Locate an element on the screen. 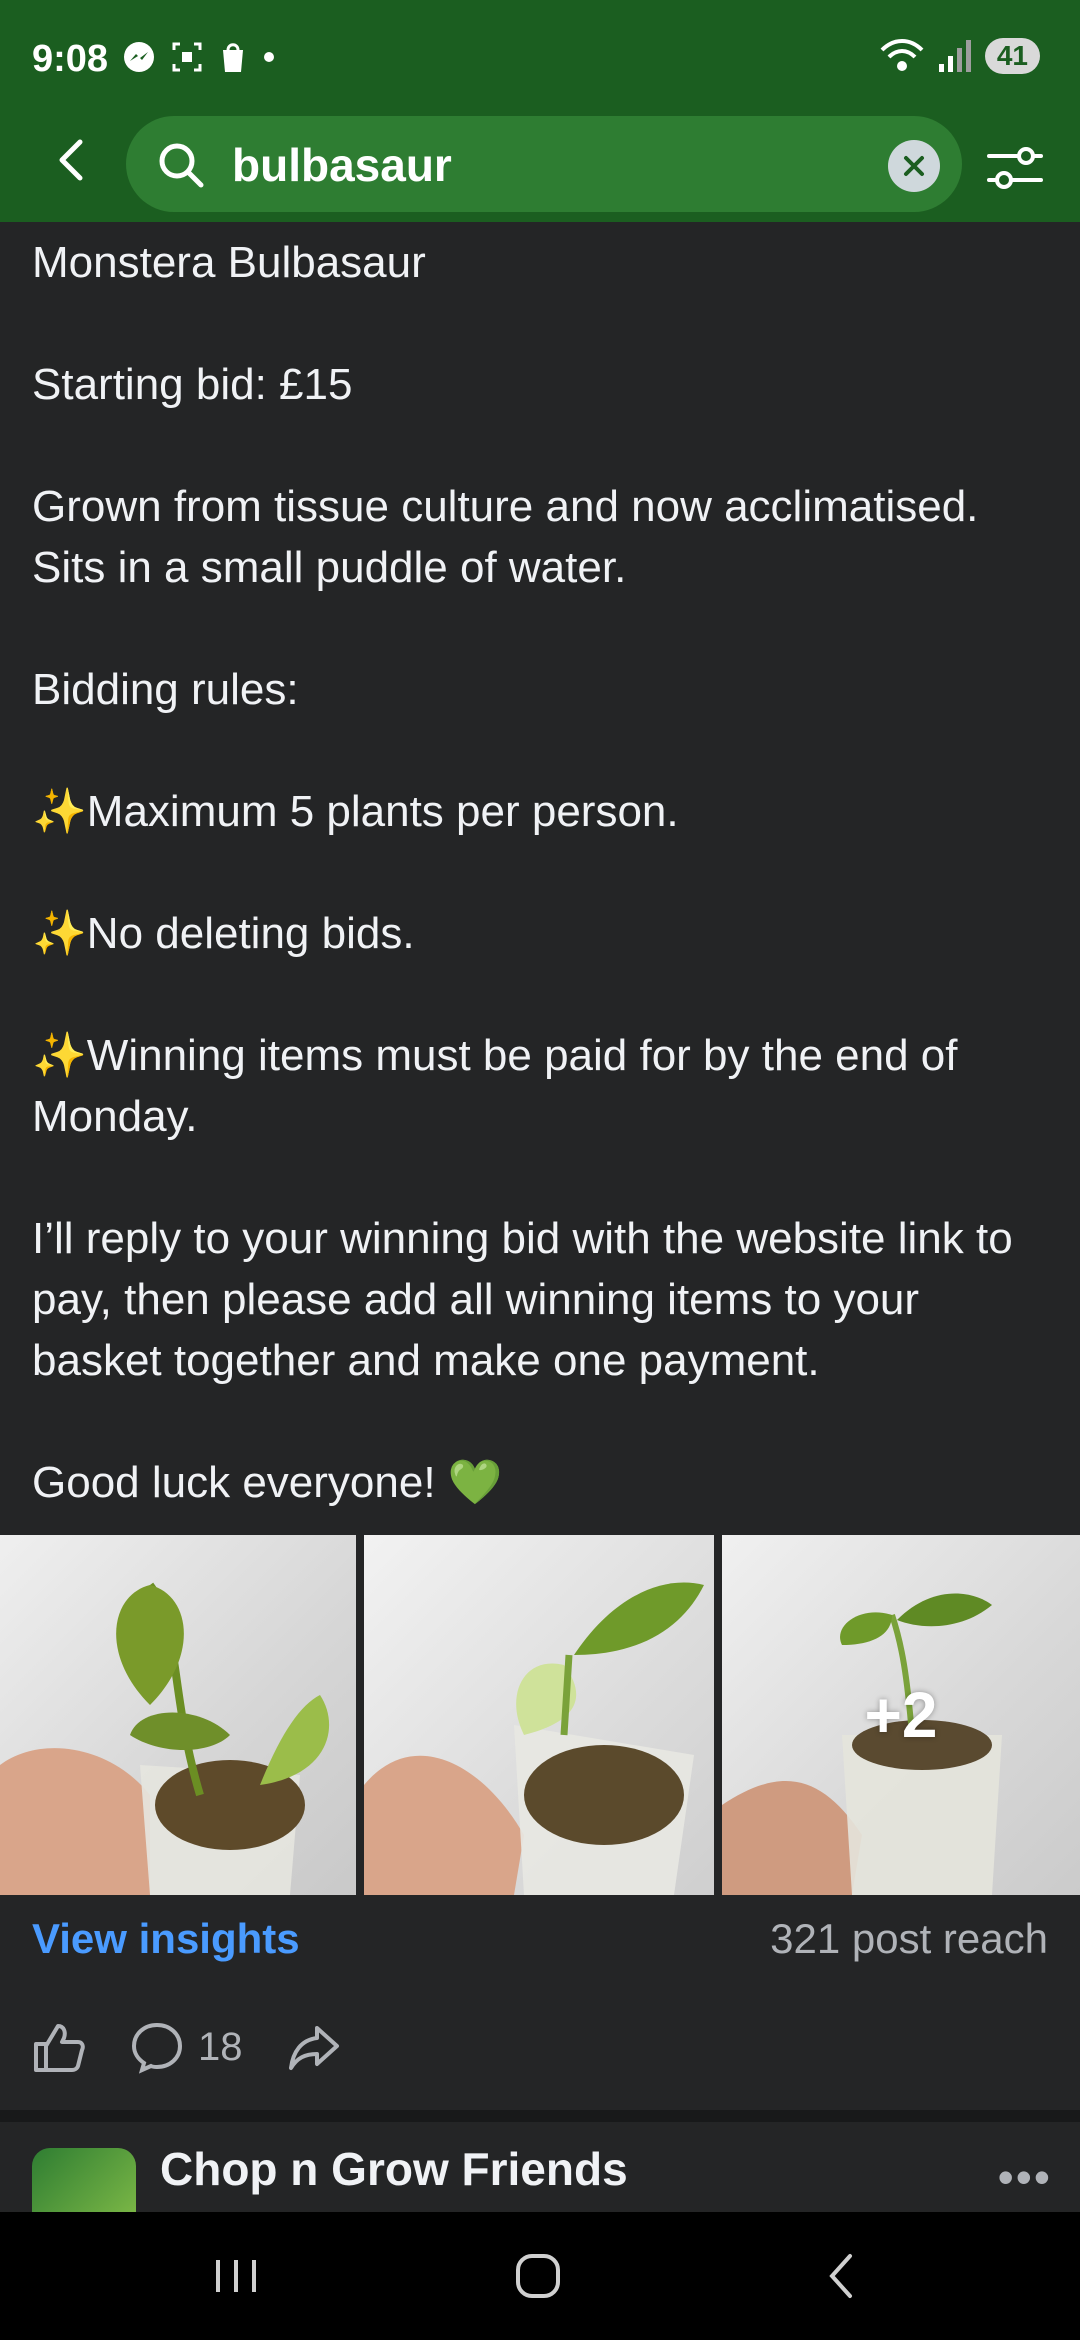 This screenshot has width=1080, height=2340. like-icon is located at coordinates (59, 2048).